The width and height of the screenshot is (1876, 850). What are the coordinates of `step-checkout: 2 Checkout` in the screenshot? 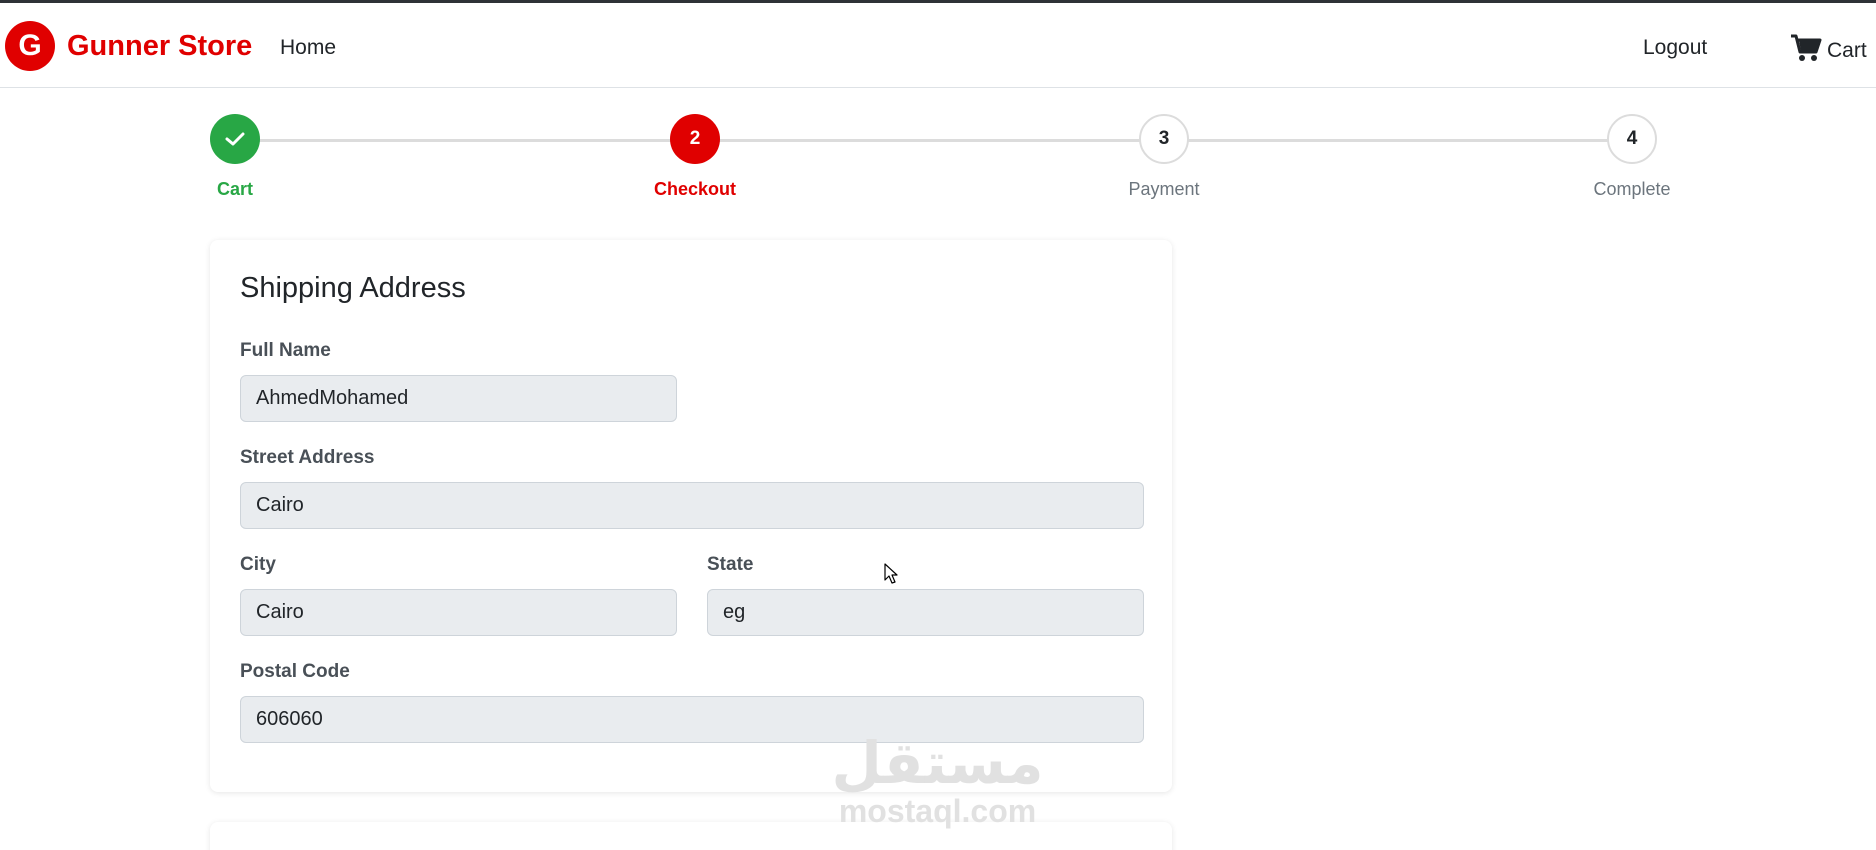 It's located at (695, 157).